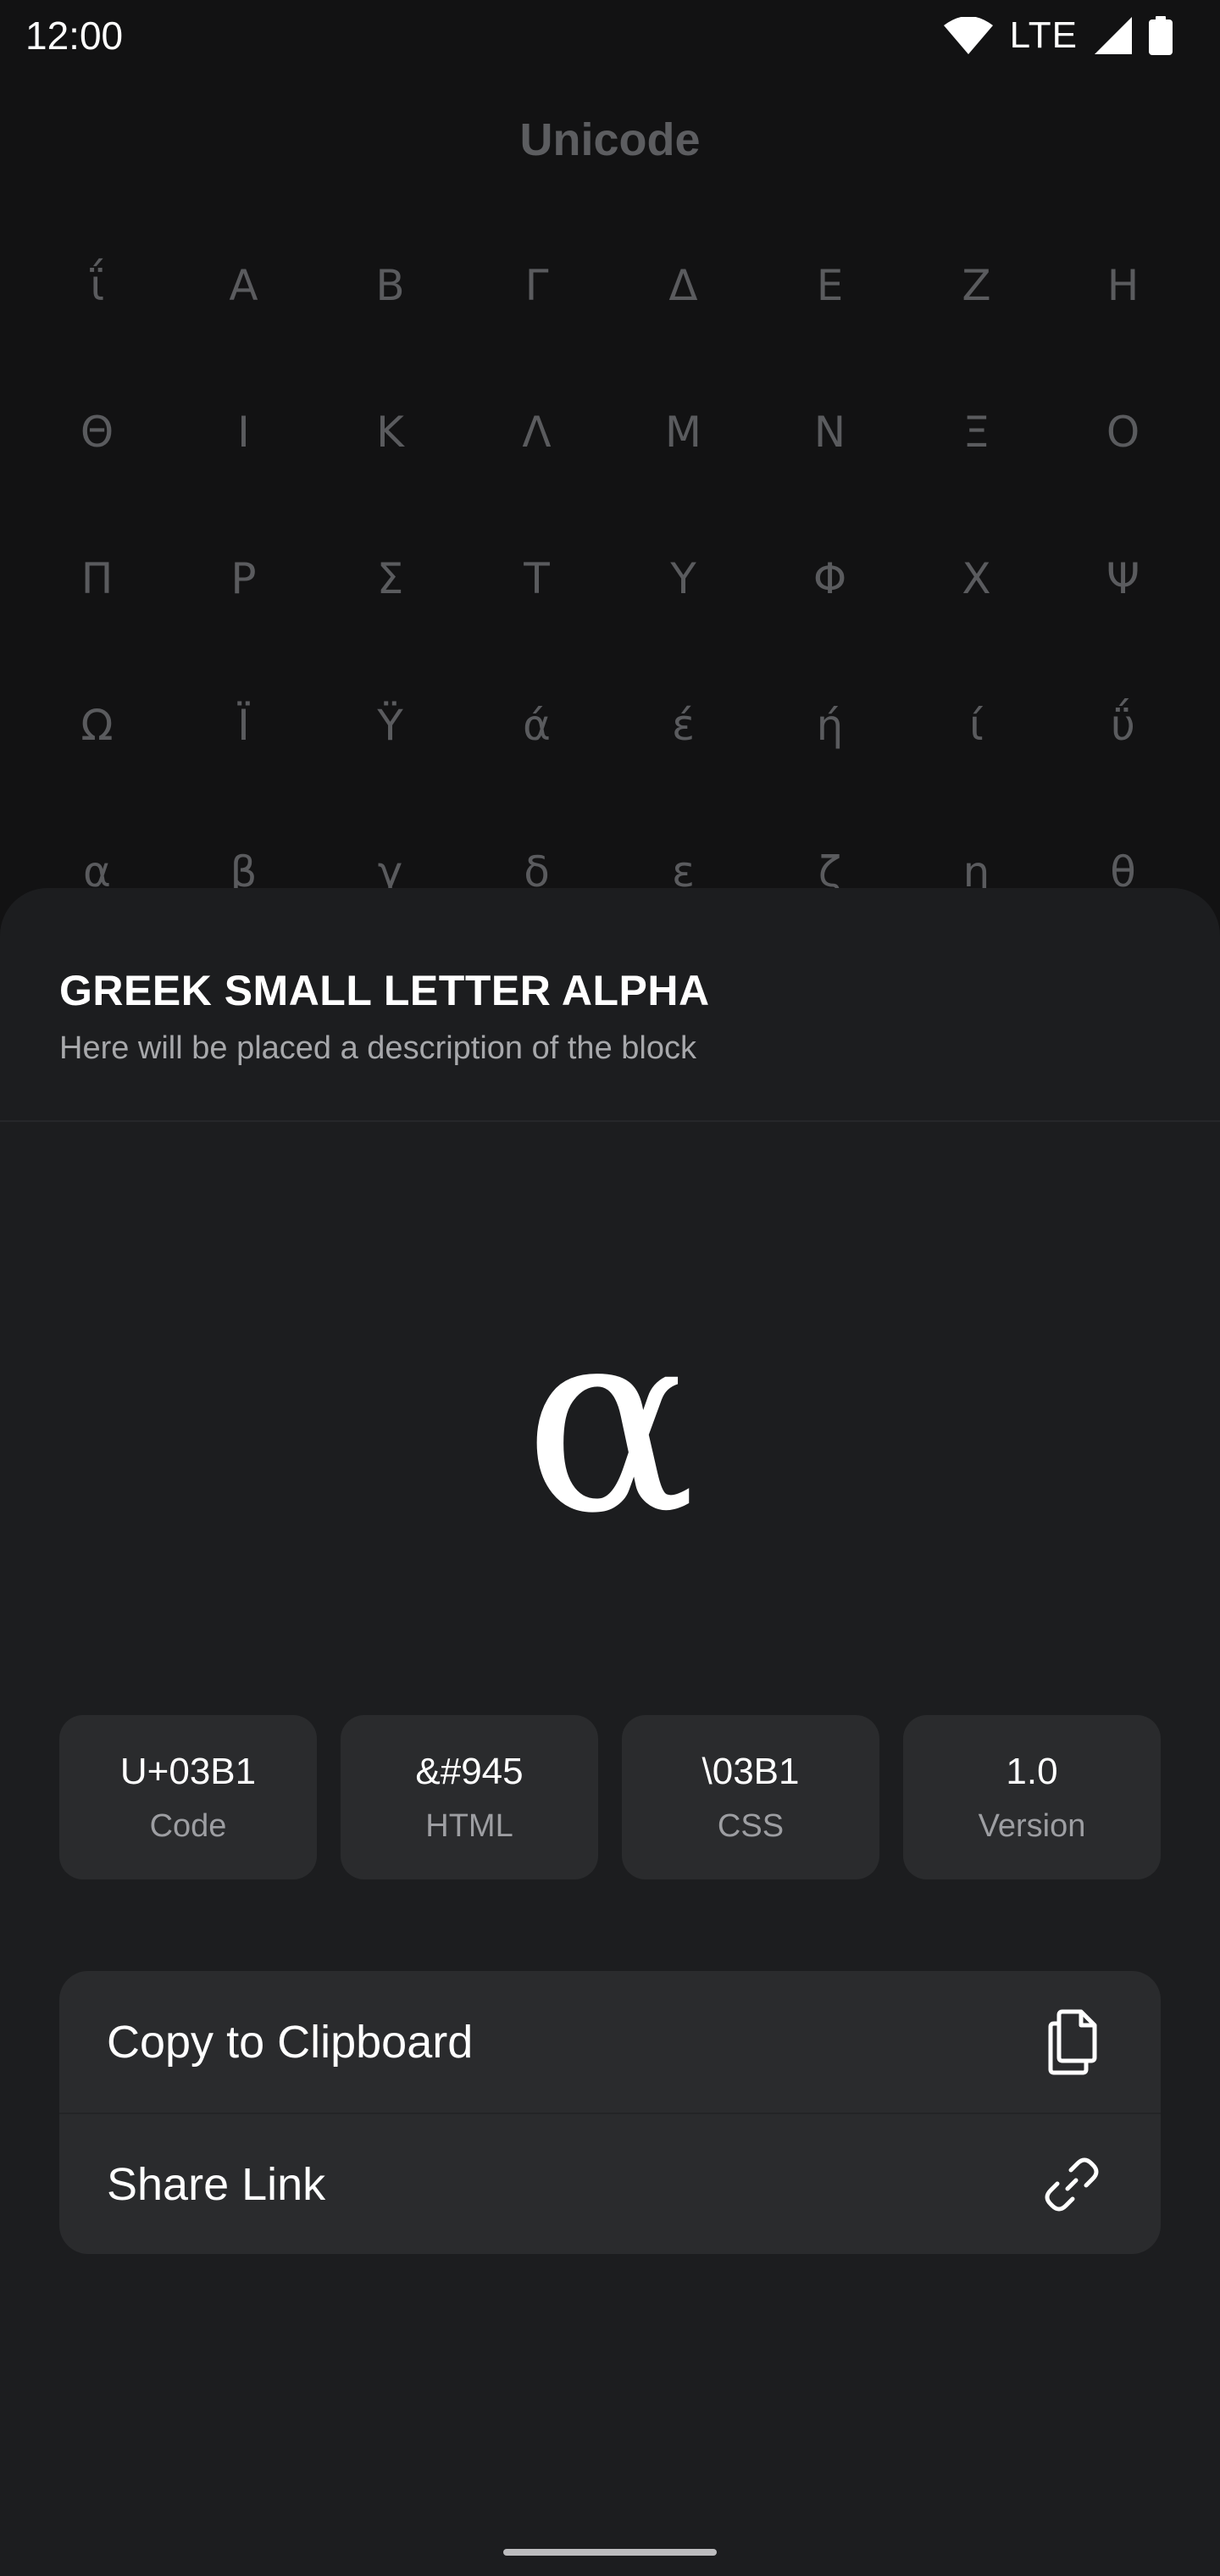  Describe the element at coordinates (536, 578) in the screenshot. I see `grid-cell: Τ` at that location.